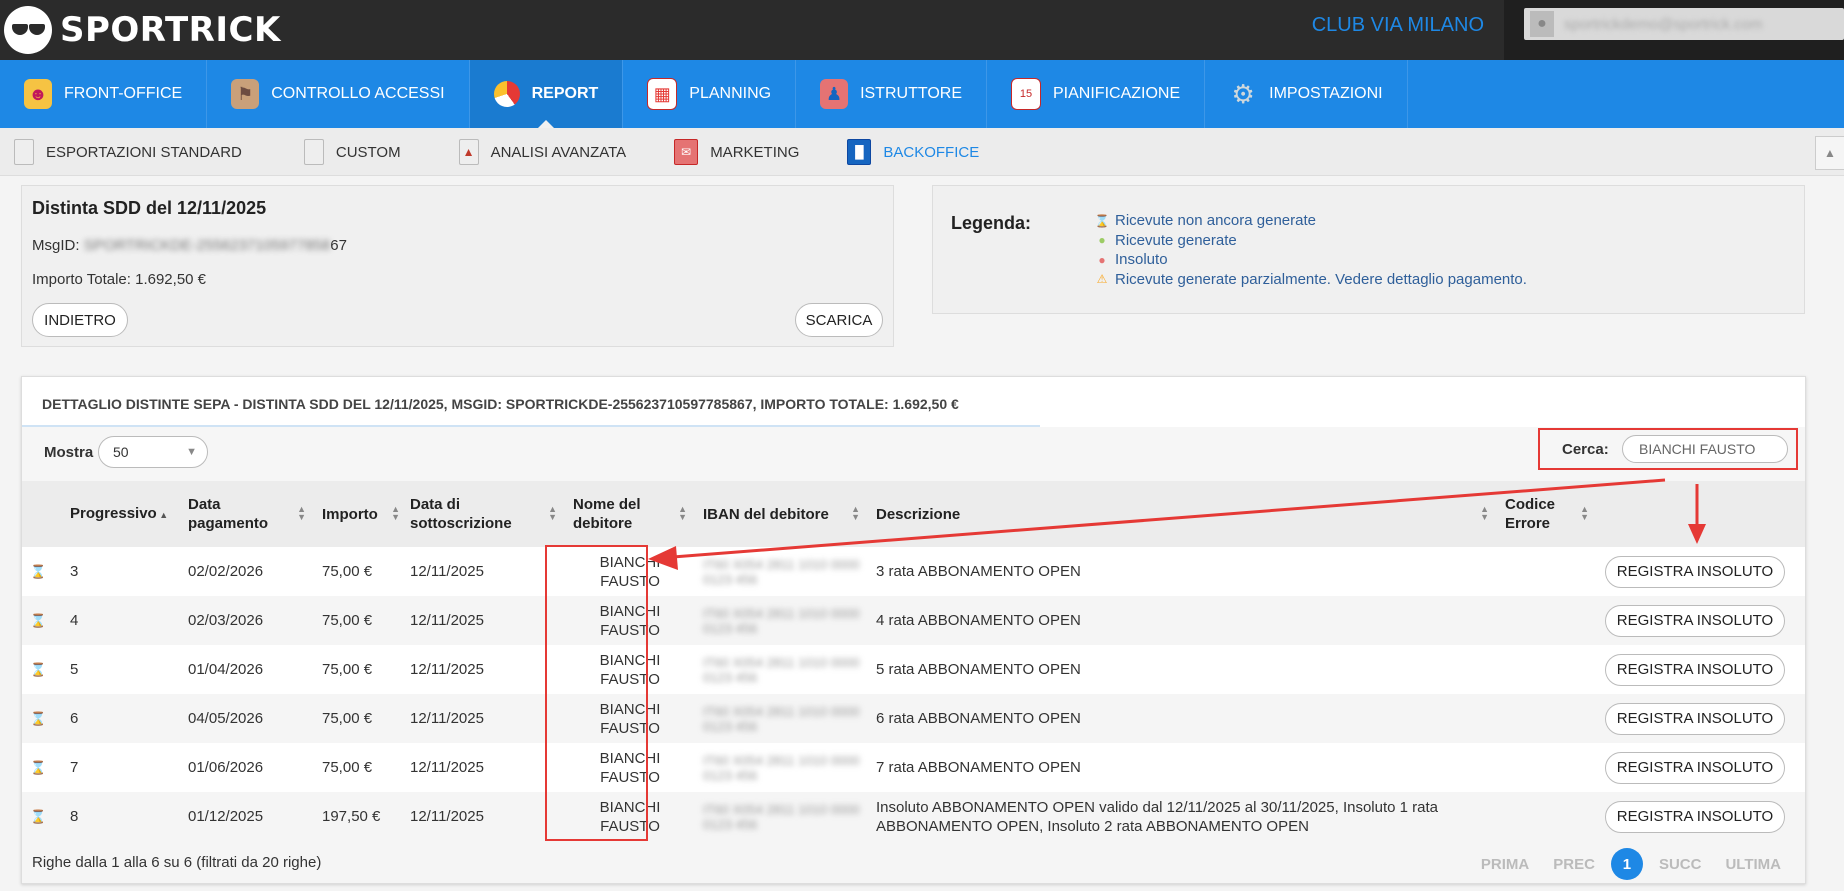 The width and height of the screenshot is (1844, 891). What do you see at coordinates (978, 767) in the screenshot?
I see `cell-descrizione: 7 rata ABBONAMENTO OPEN` at bounding box center [978, 767].